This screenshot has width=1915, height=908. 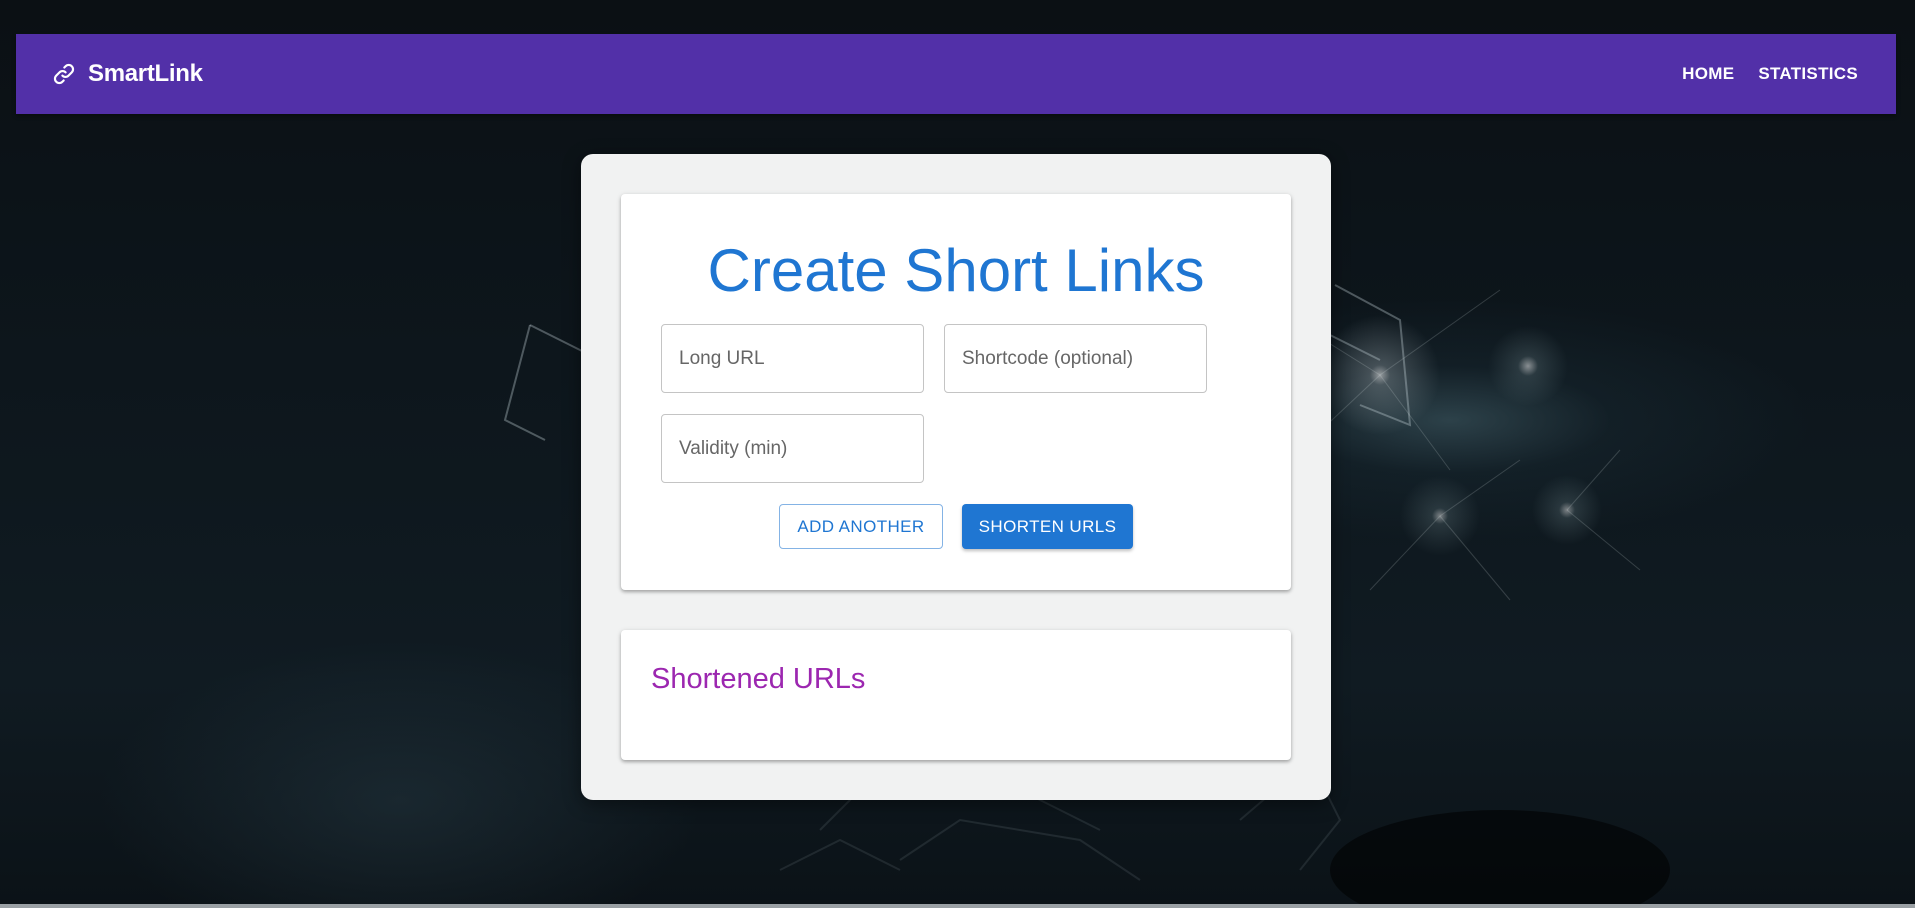 I want to click on bottom-divider, so click(x=957, y=906).